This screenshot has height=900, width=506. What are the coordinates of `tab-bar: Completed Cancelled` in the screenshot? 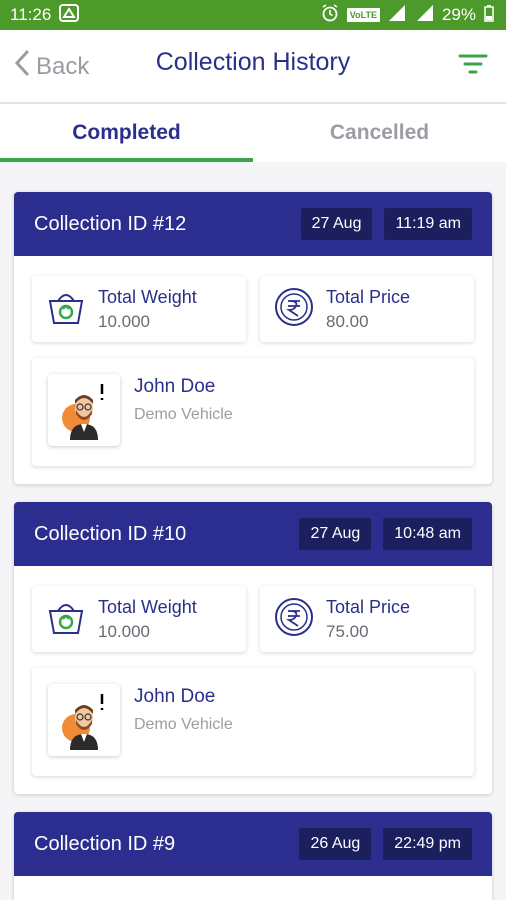 It's located at (253, 133).